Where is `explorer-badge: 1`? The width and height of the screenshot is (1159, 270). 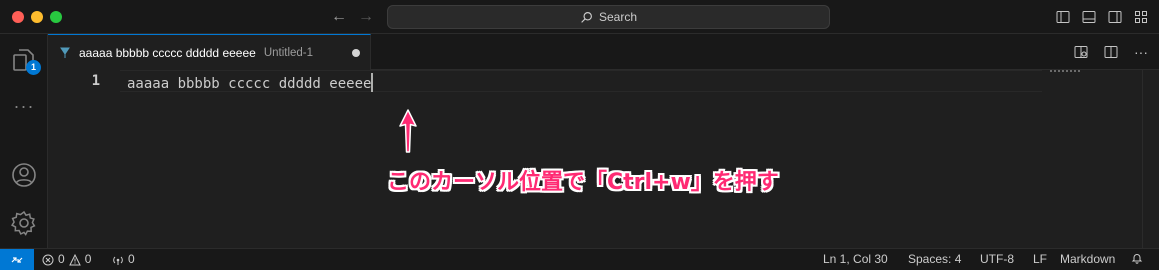
explorer-badge: 1 is located at coordinates (33, 67).